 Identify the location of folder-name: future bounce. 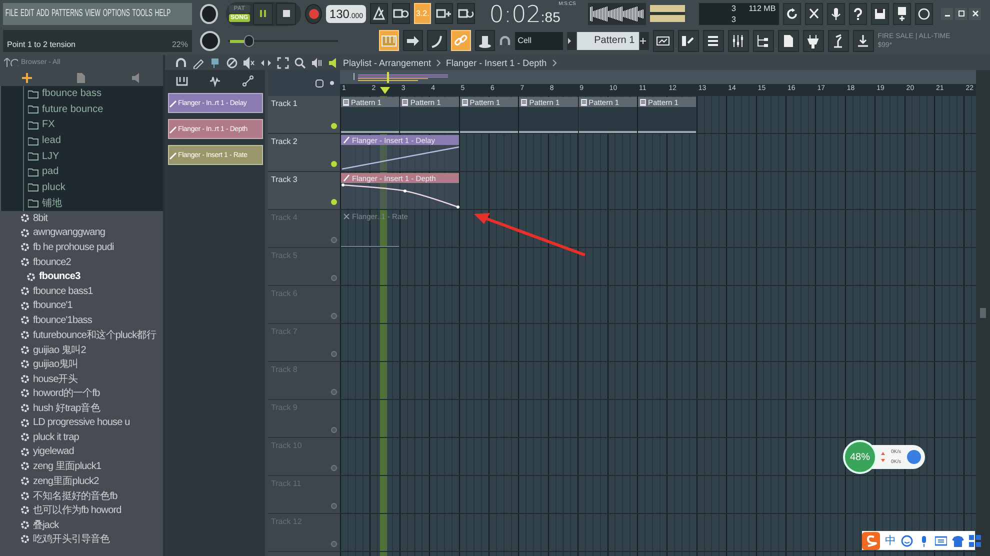
(73, 109).